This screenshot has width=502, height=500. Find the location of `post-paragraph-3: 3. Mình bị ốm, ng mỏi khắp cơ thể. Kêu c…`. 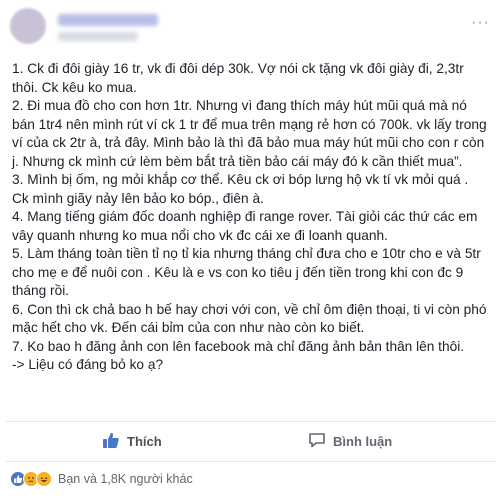

post-paragraph-3: 3. Mình bị ốm, ng mỏi khắp cơ thể. Kêu c… is located at coordinates (240, 189).